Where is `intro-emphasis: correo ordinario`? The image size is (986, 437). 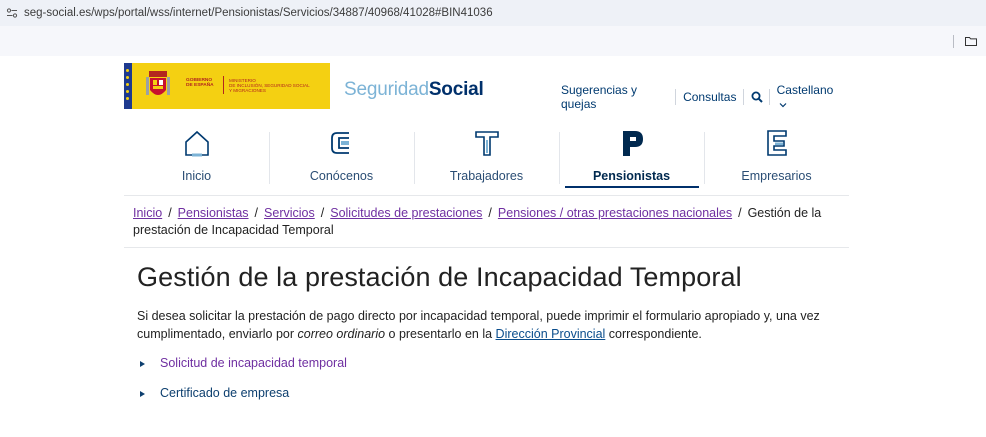 intro-emphasis: correo ordinario is located at coordinates (341, 334).